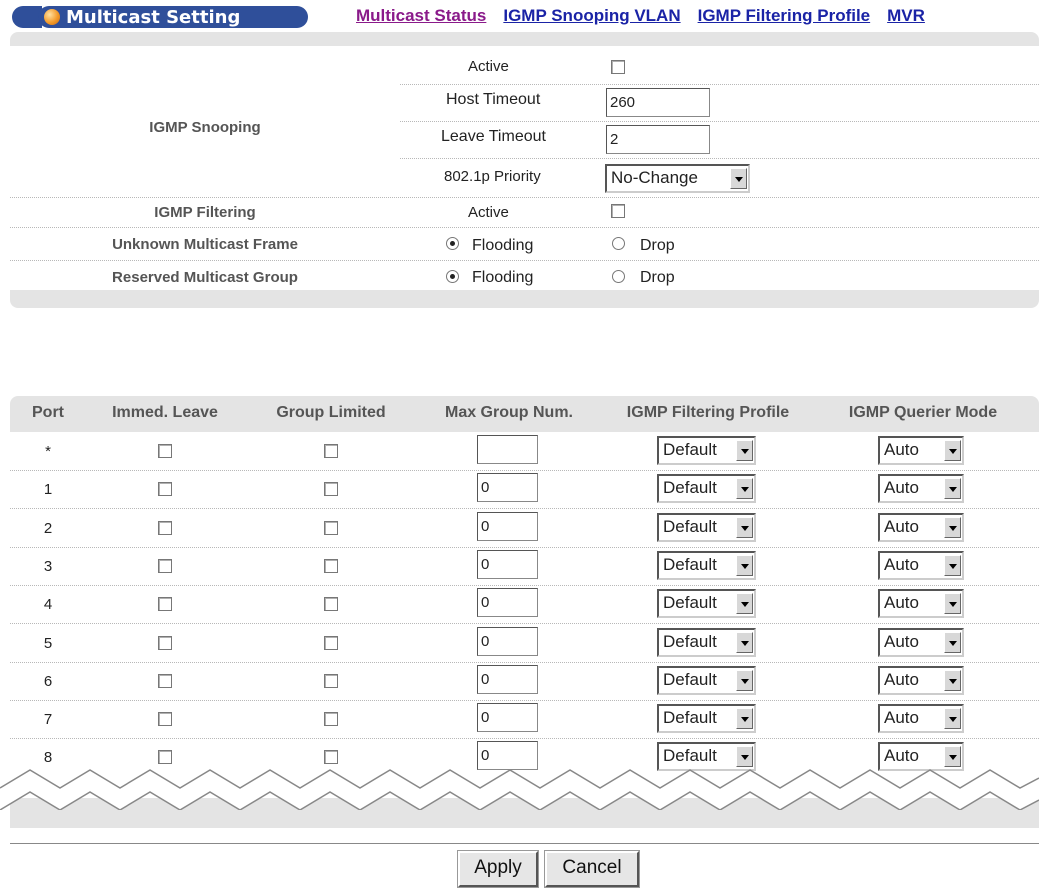 This screenshot has width=1039, height=896. What do you see at coordinates (205, 127) in the screenshot?
I see `igmp-snooping-label: IGMP Snooping` at bounding box center [205, 127].